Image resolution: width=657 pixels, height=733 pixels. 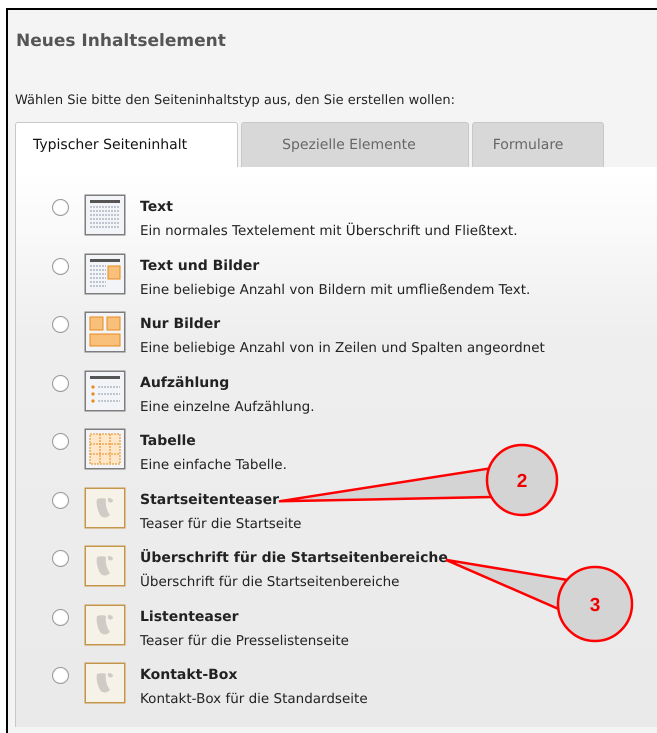 What do you see at coordinates (105, 273) in the screenshot?
I see `text-image-icon` at bounding box center [105, 273].